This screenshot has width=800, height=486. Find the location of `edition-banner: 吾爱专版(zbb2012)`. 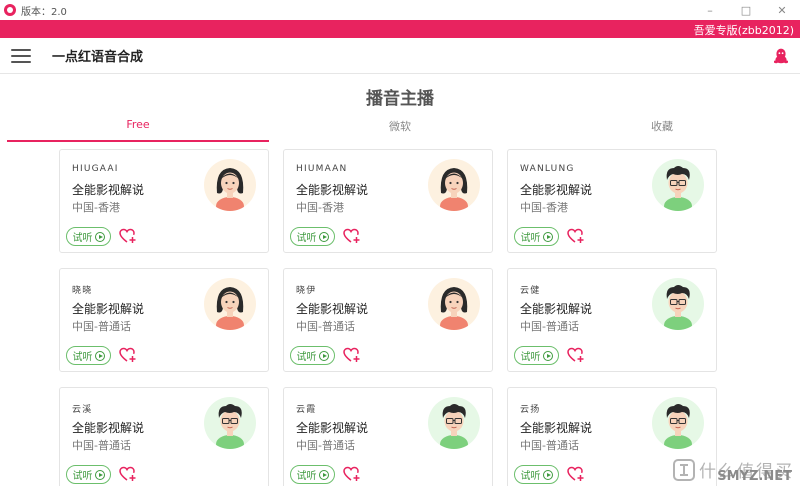

edition-banner: 吾爱专版(zbb2012) is located at coordinates (400, 29).